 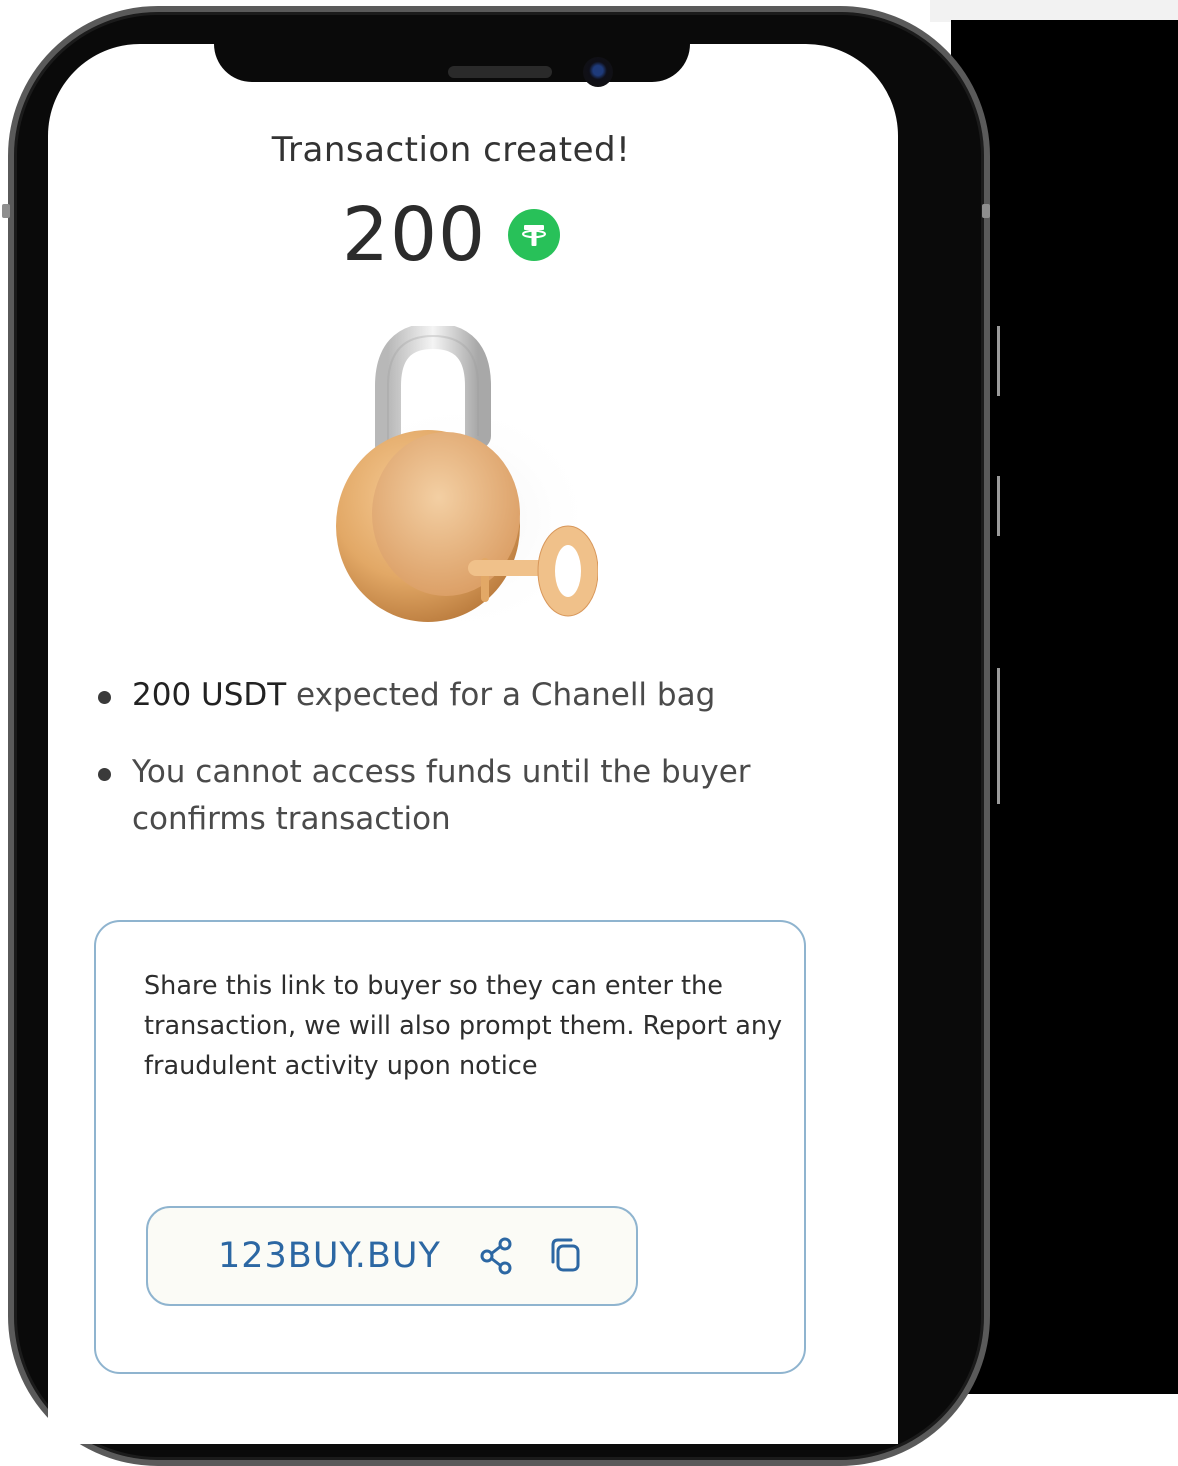 I want to click on second-phone-rim, so click(x=1054, y=11).